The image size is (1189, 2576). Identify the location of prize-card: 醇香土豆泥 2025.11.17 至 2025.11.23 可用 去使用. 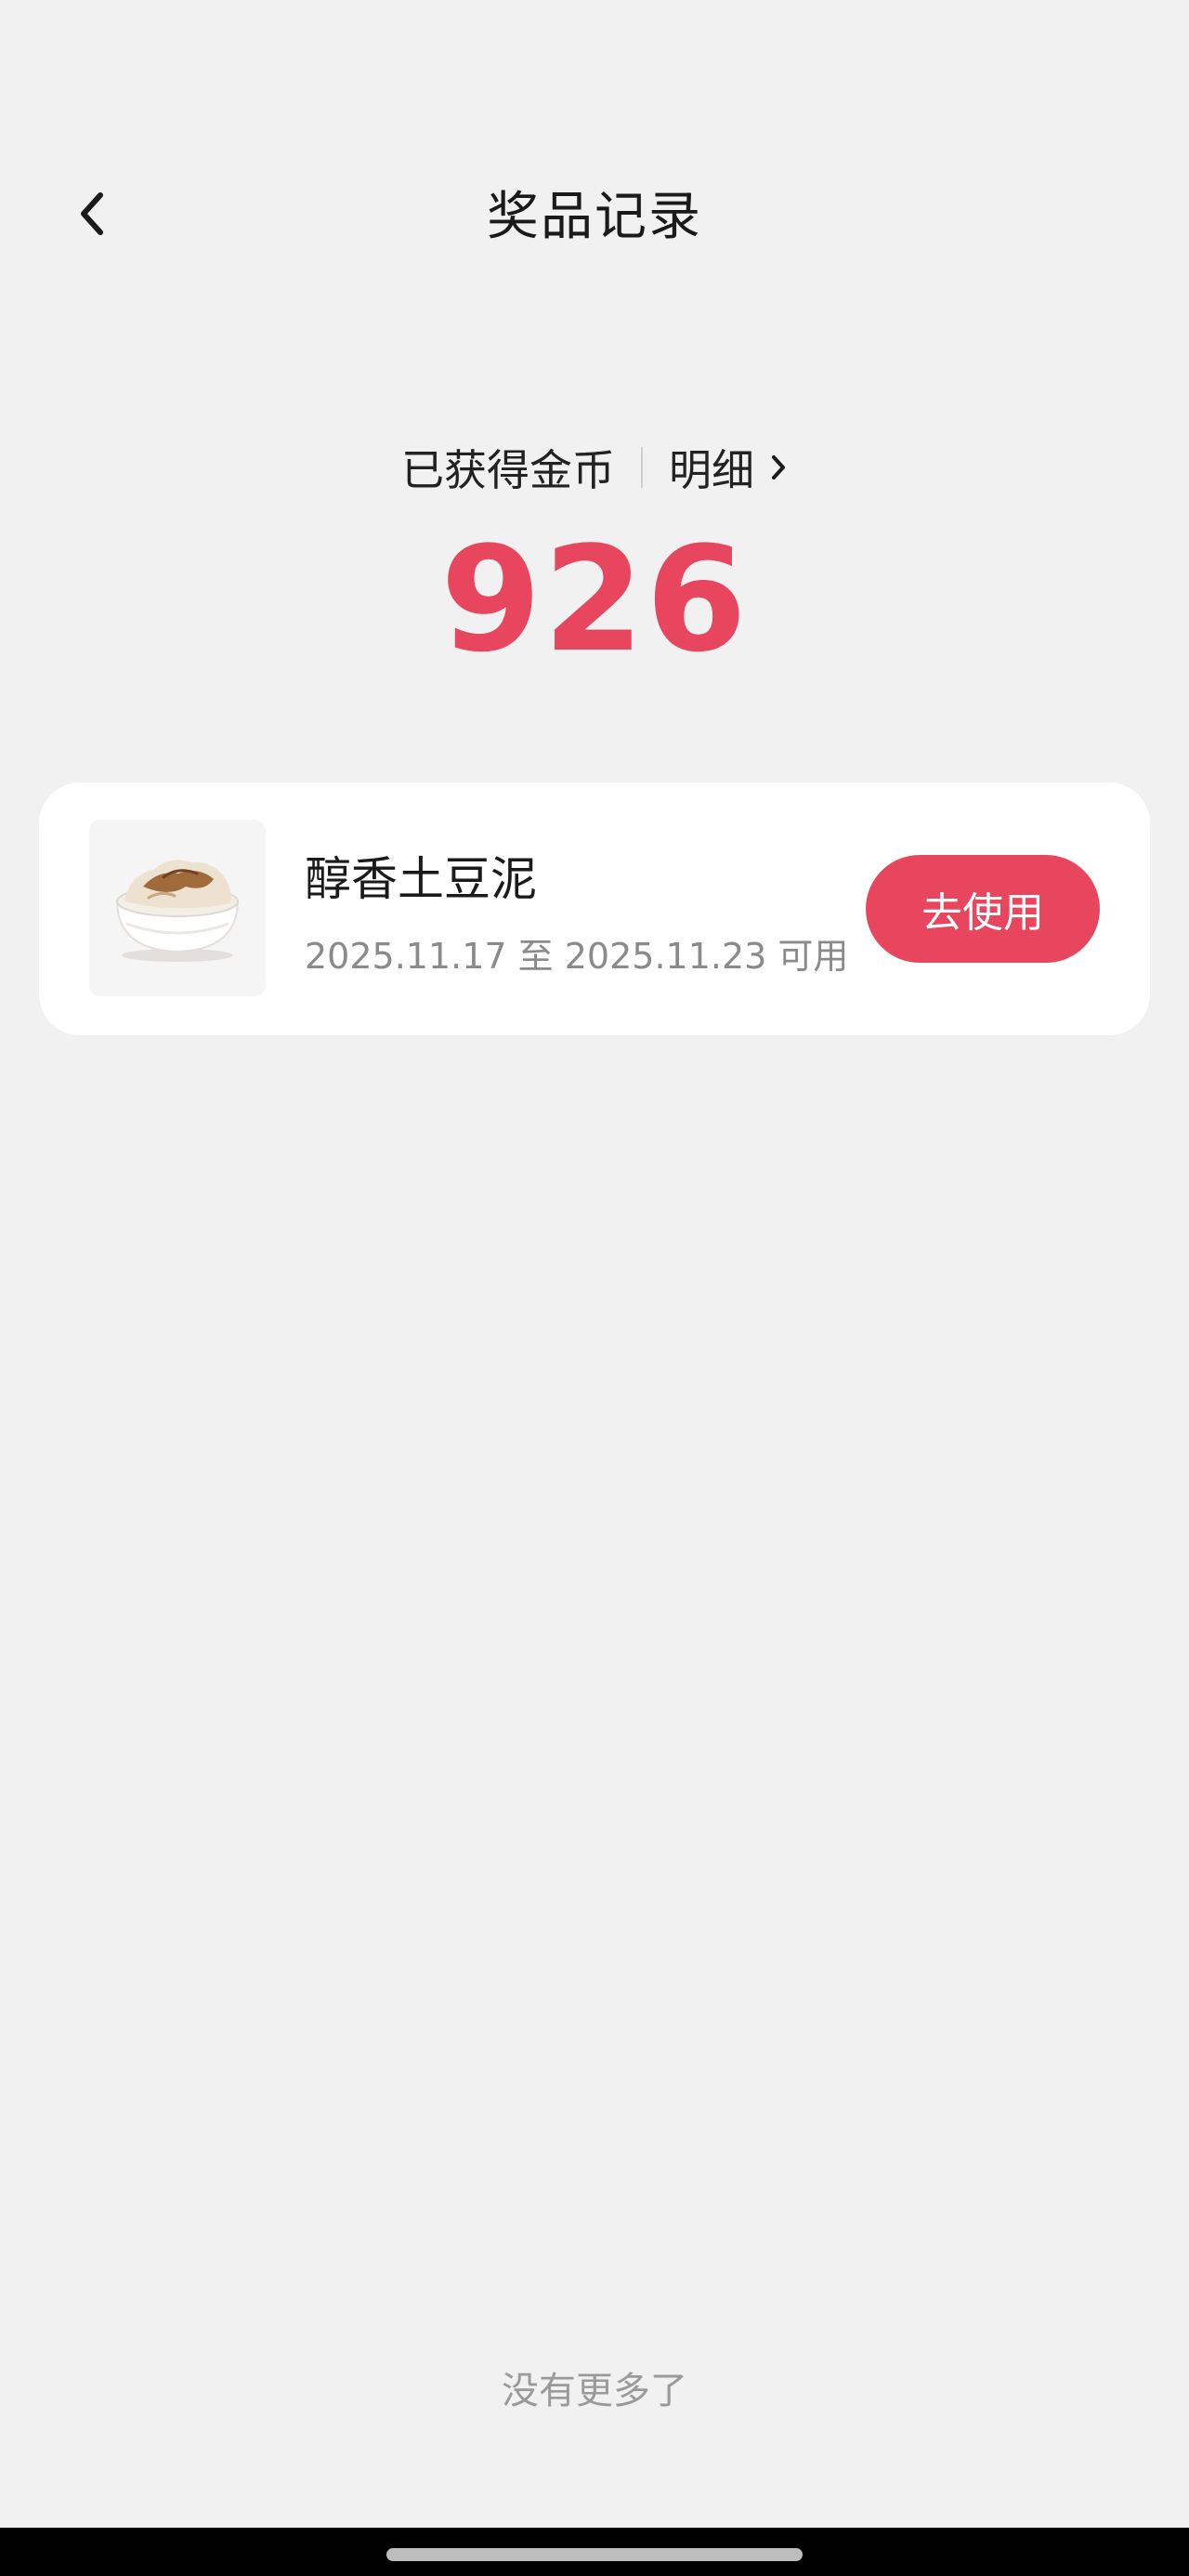
(594, 908).